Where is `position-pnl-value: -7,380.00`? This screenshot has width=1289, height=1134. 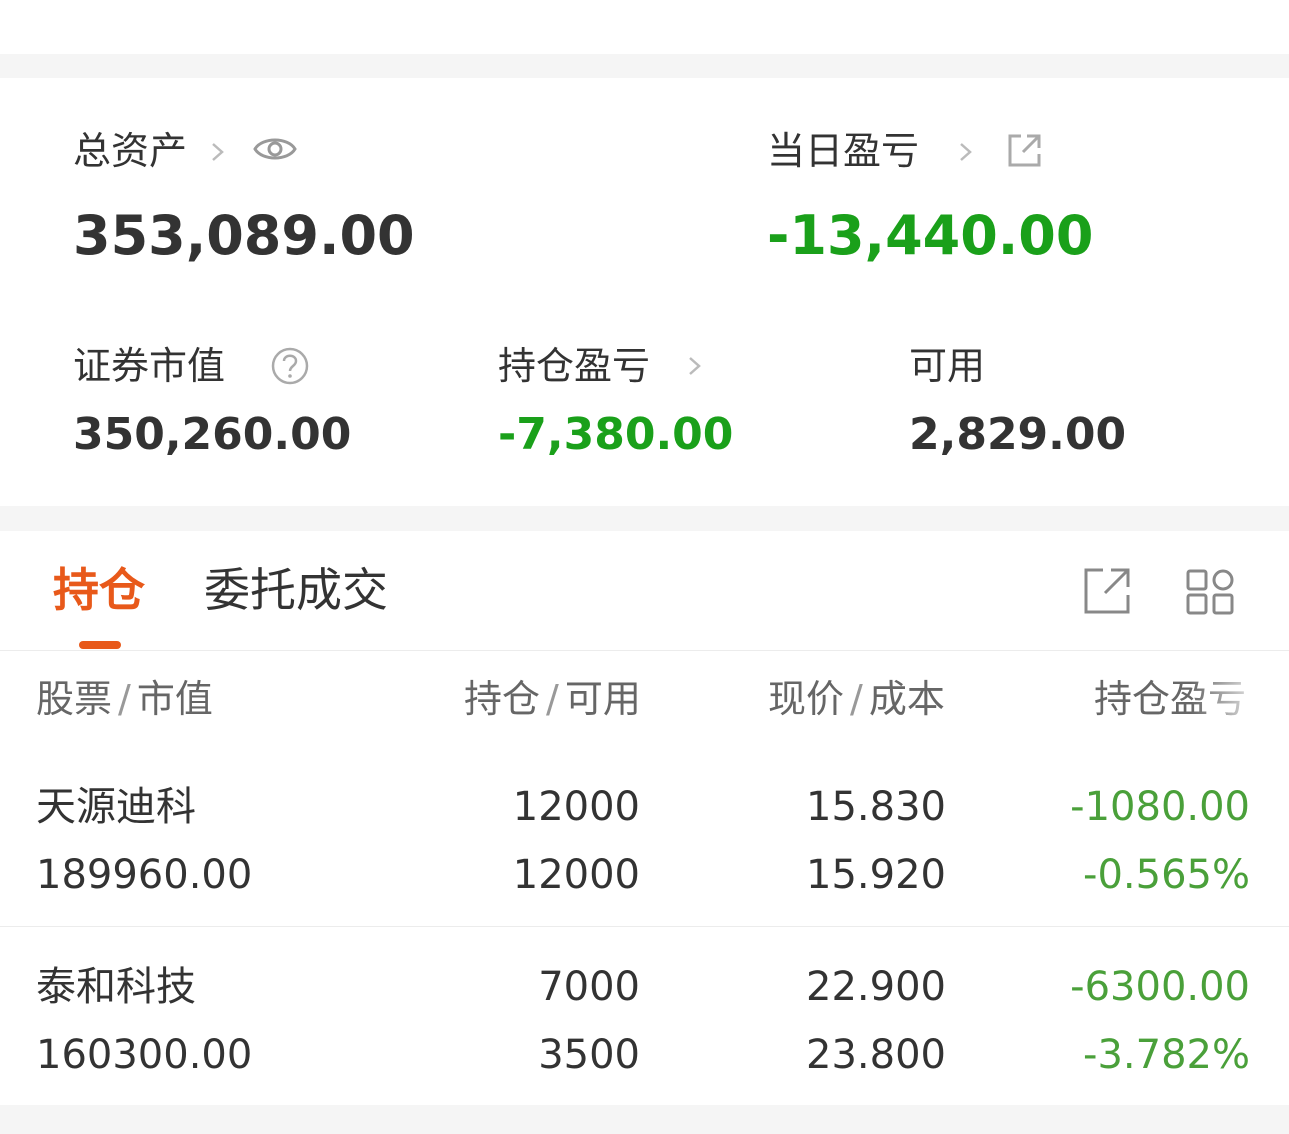 position-pnl-value: -7,380.00 is located at coordinates (616, 434).